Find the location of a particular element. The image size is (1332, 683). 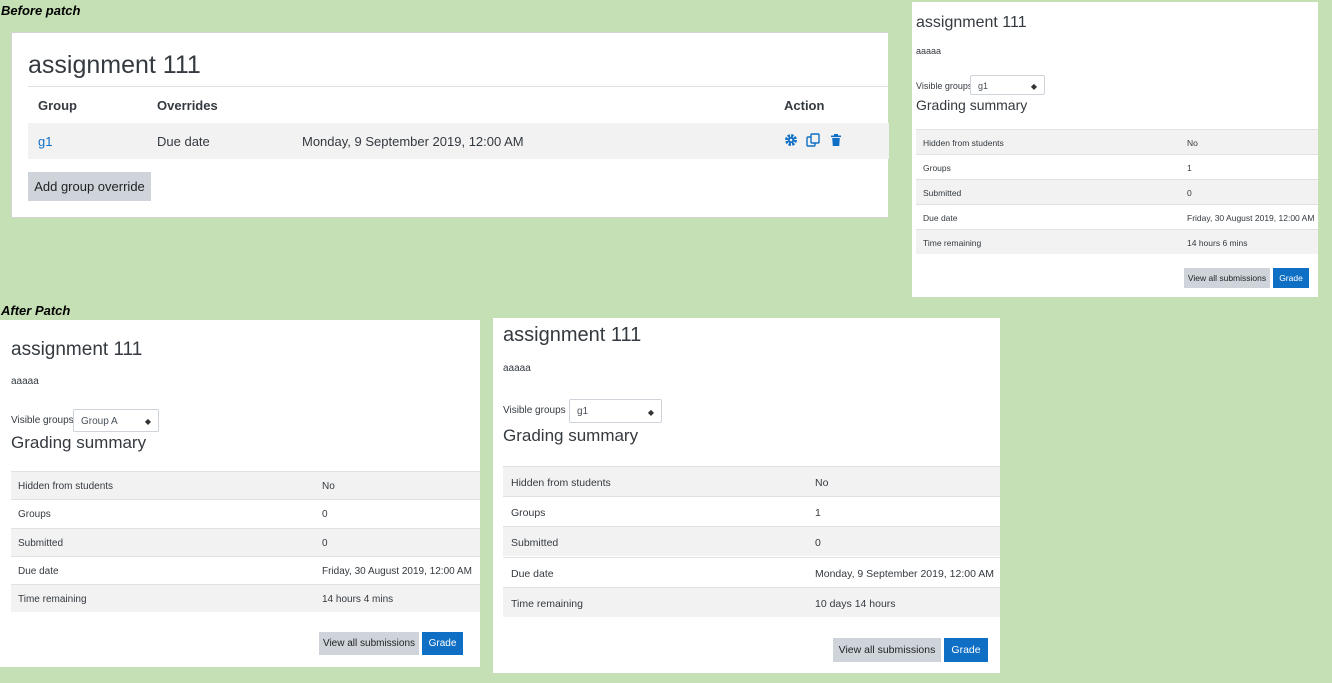

header-overrides: Overrides is located at coordinates (187, 105).